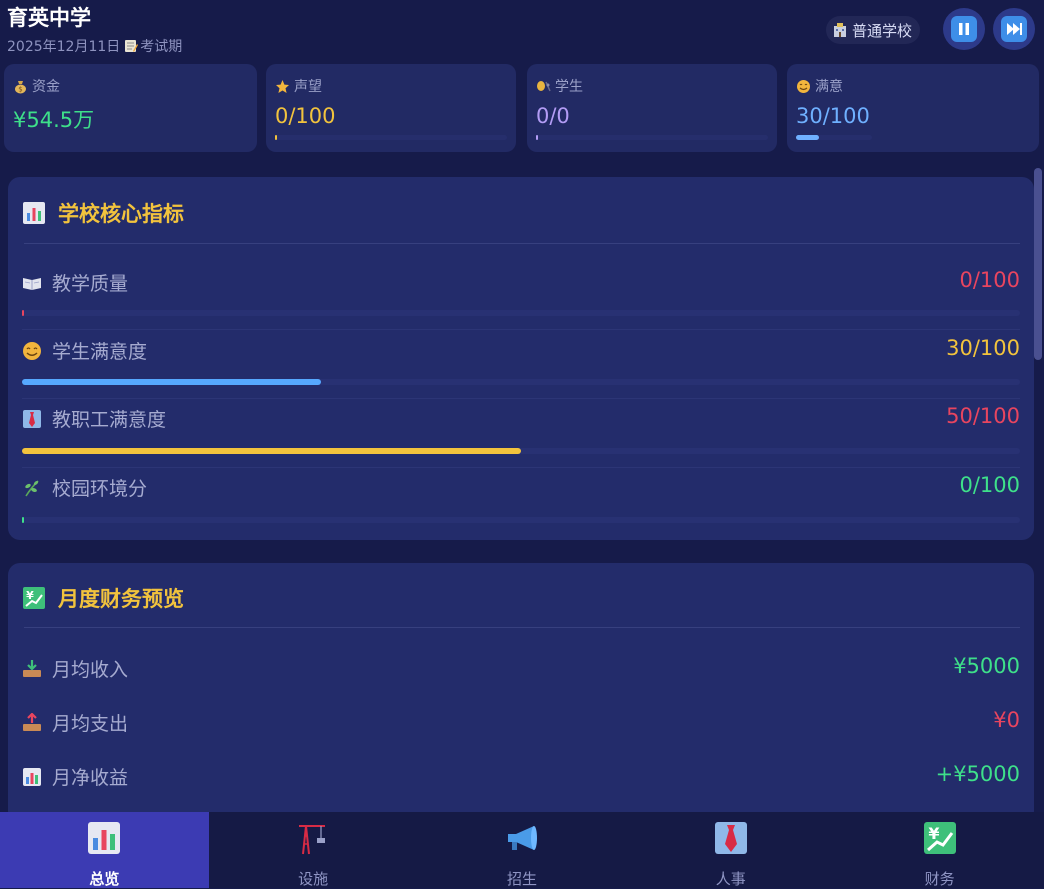 This screenshot has width=1044, height=889. Describe the element at coordinates (90, 670) in the screenshot. I see `finance-label-text: 月均收入` at that location.